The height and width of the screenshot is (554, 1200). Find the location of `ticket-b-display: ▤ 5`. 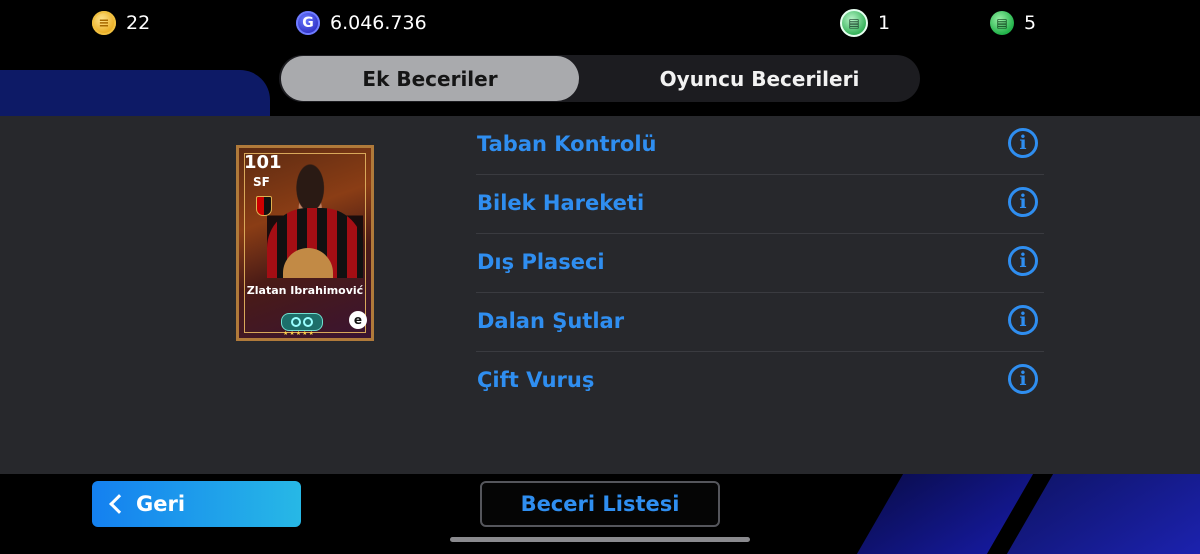

ticket-b-display: ▤ 5 is located at coordinates (1013, 23).